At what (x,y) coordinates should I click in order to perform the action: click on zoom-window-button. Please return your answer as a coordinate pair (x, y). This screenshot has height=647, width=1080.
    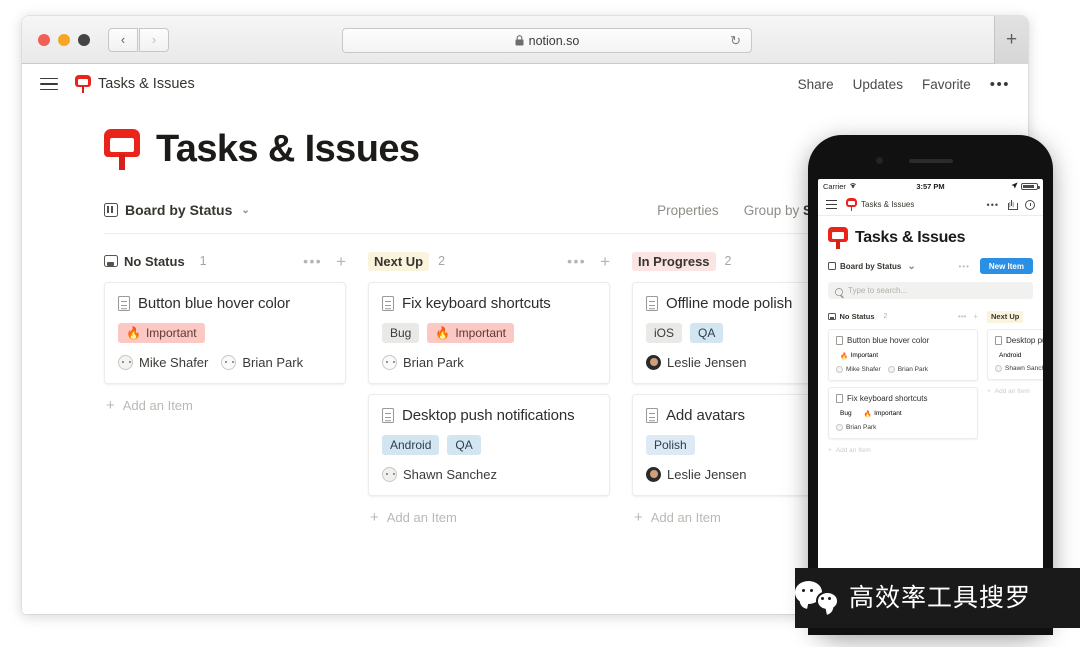
    Looking at the image, I should click on (84, 39).